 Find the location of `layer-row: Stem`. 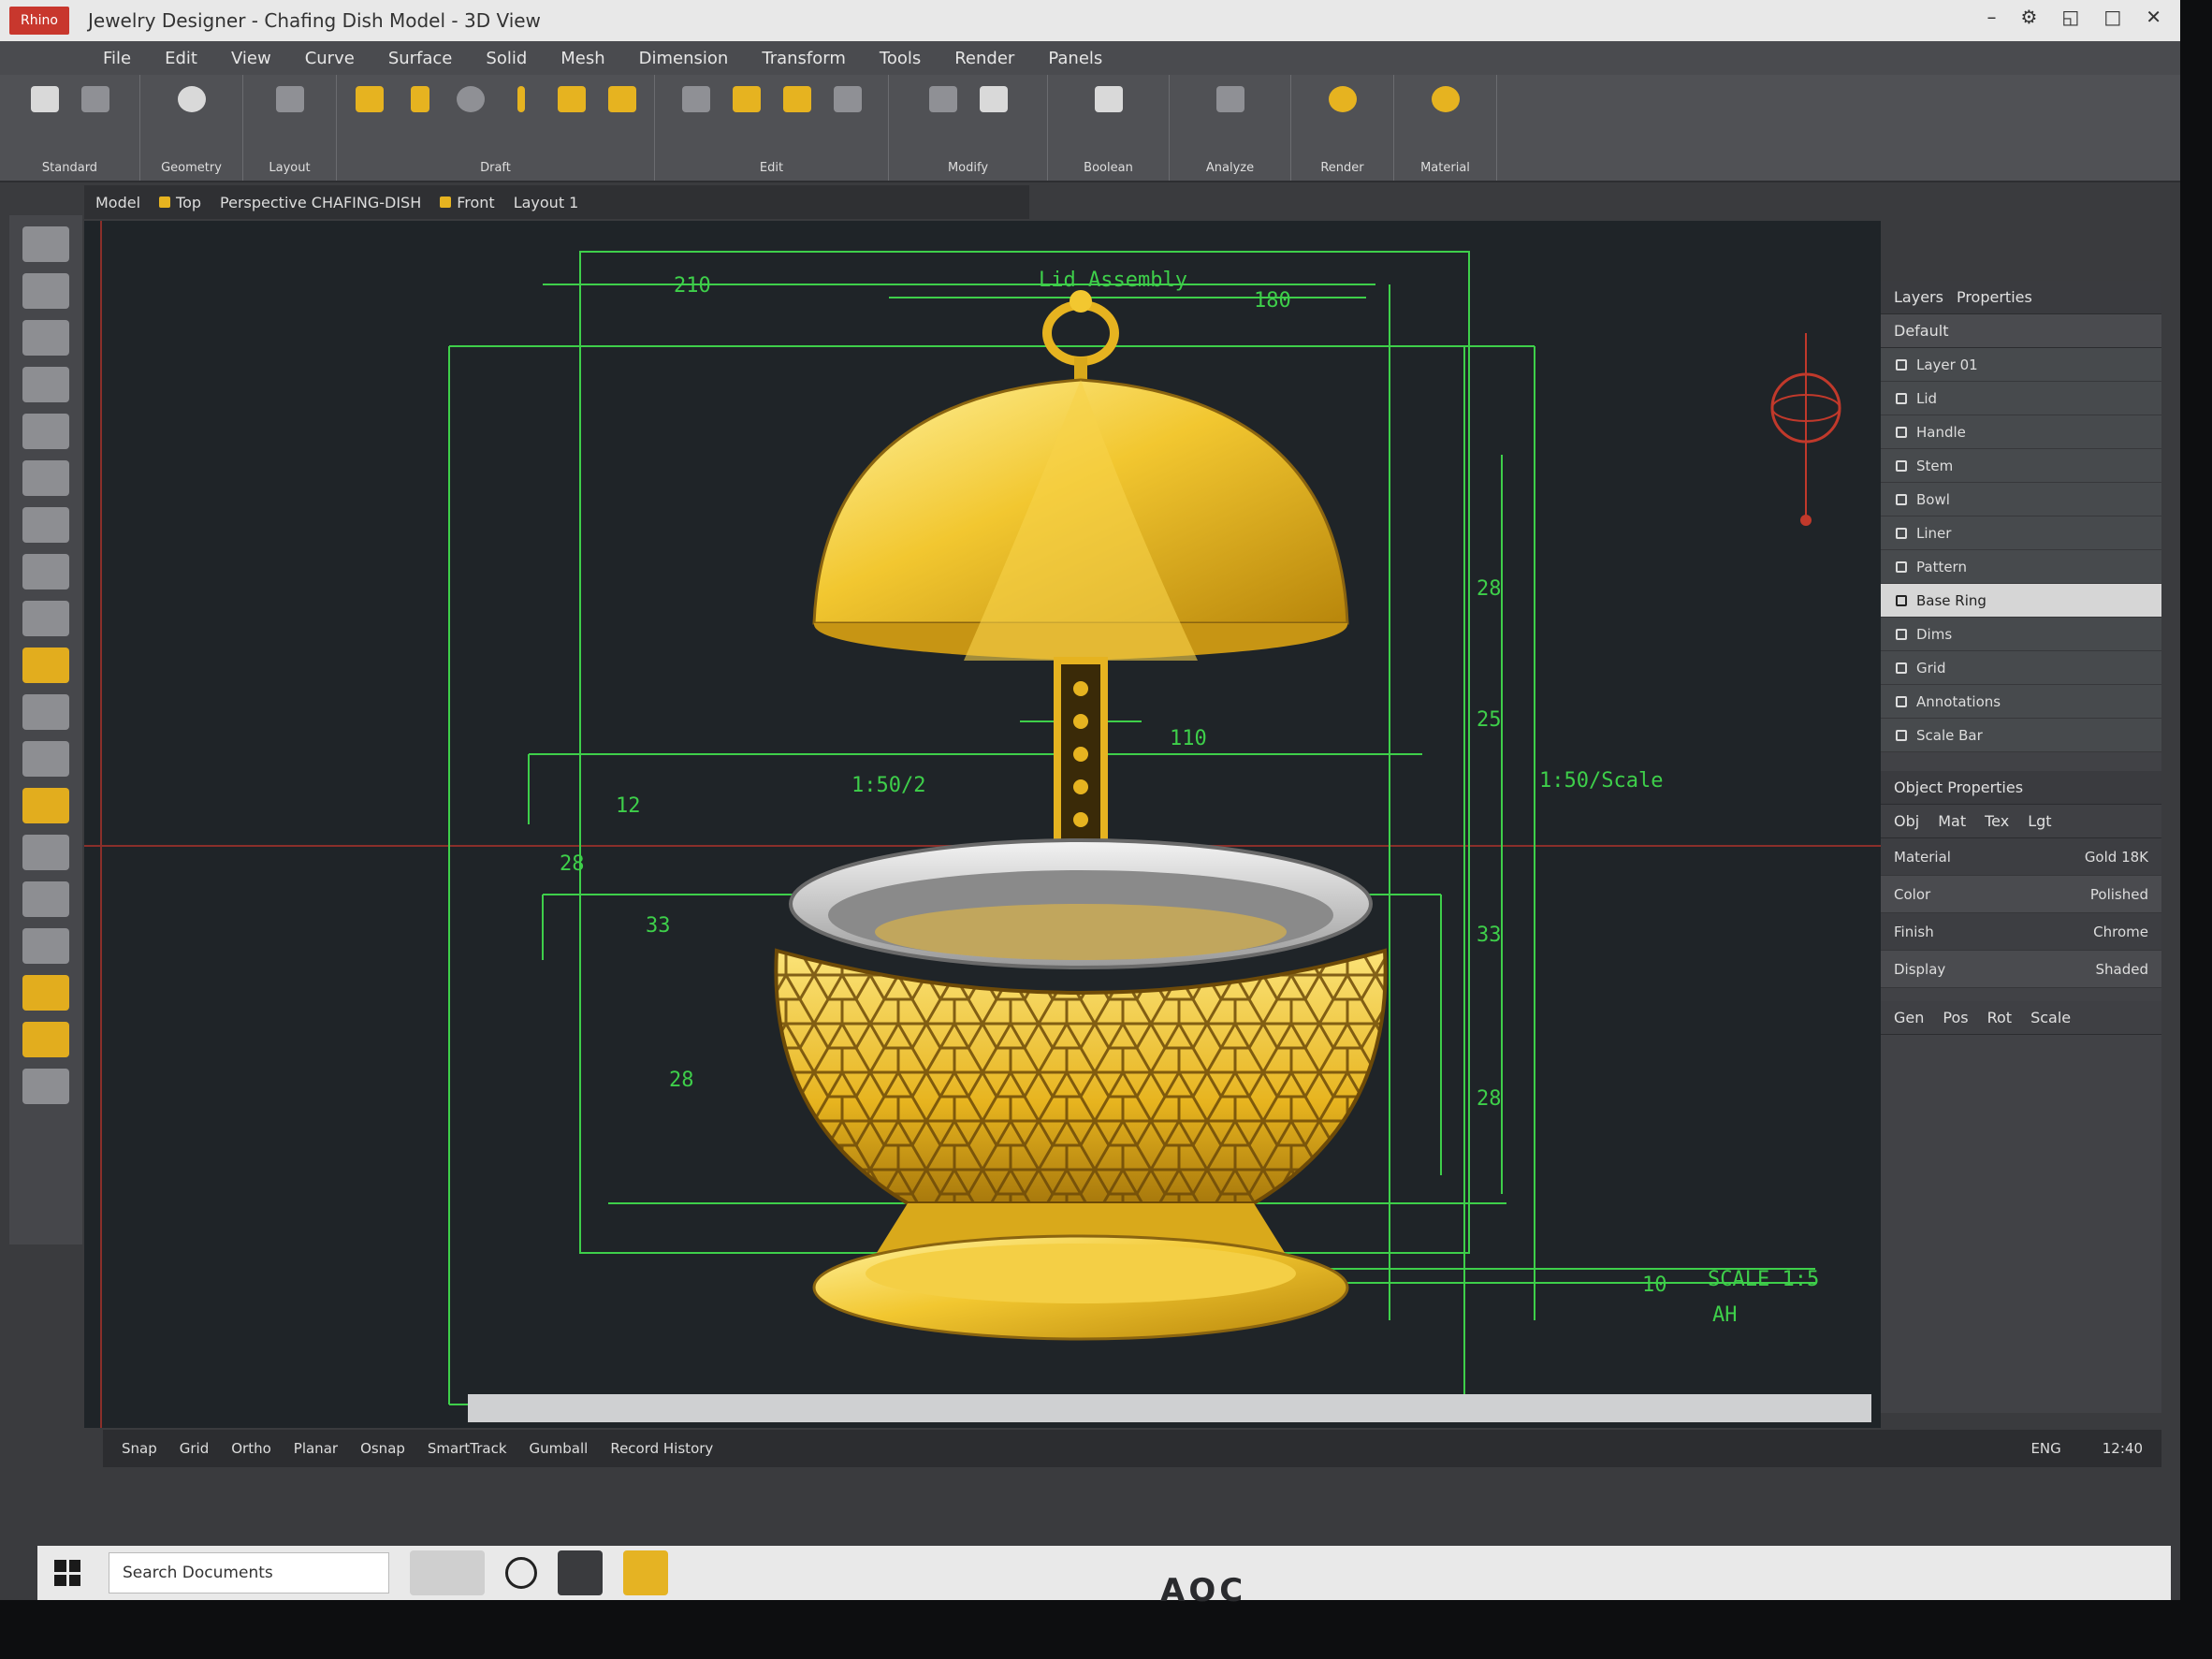

layer-row: Stem is located at coordinates (2021, 466).